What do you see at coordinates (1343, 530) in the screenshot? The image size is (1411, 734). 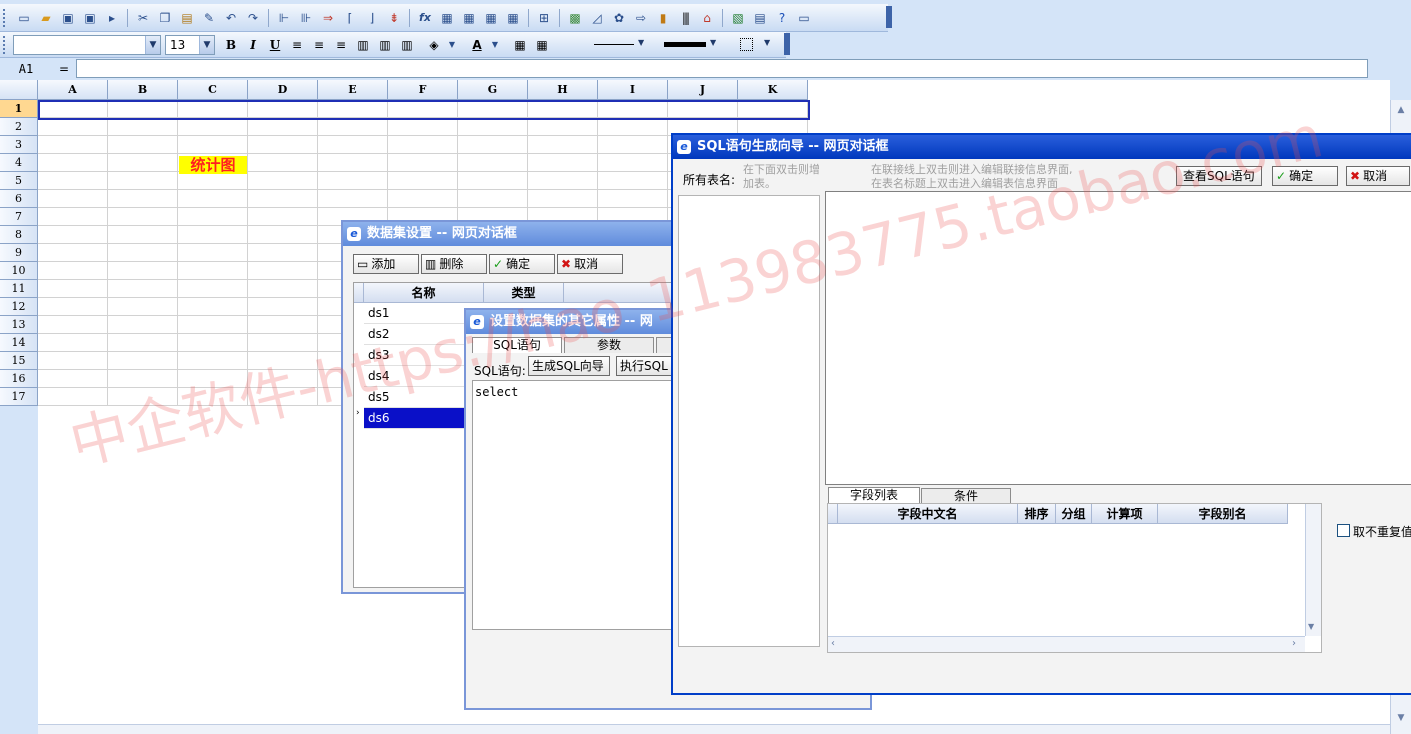 I see `distinct-checkbox` at bounding box center [1343, 530].